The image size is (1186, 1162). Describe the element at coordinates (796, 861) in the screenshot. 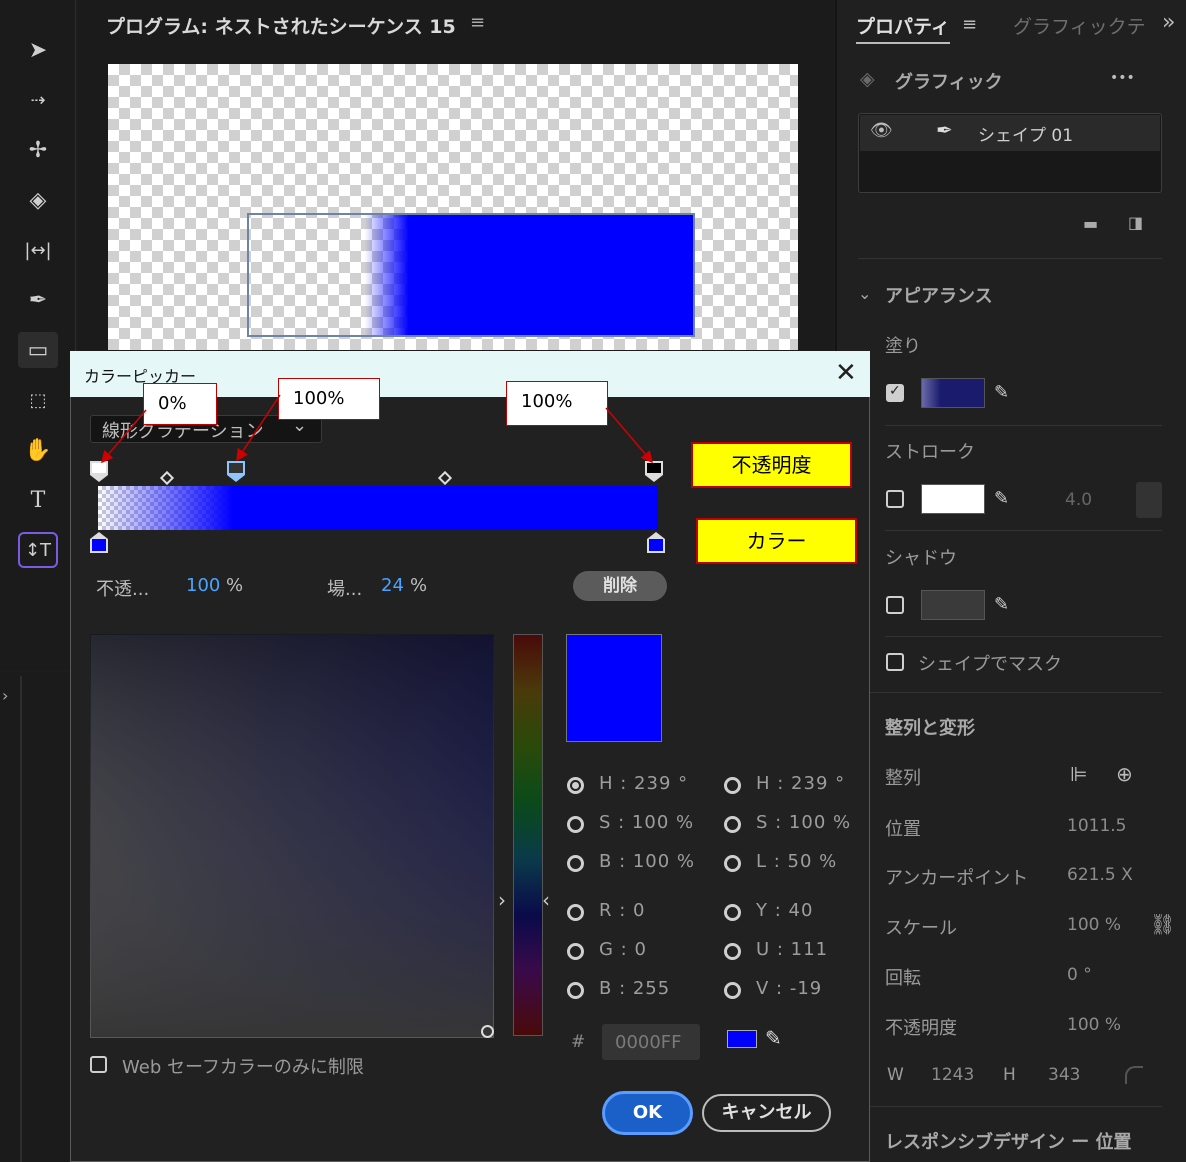

I see `hsl-l-value: L : 50 %` at that location.